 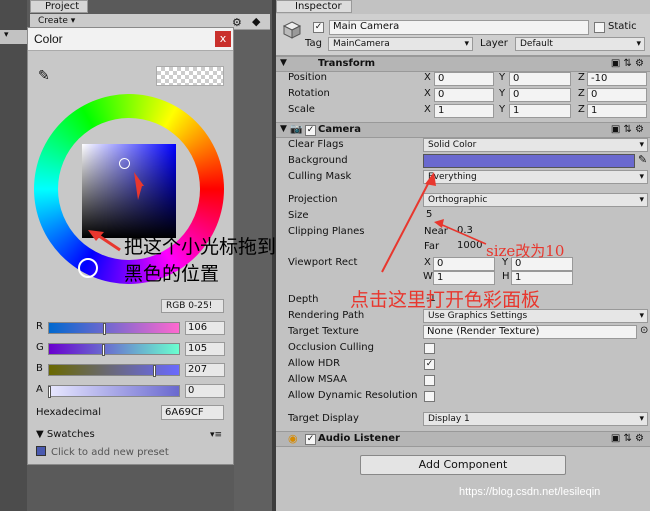 I want to click on arrow-head-size, so click(x=439, y=223).